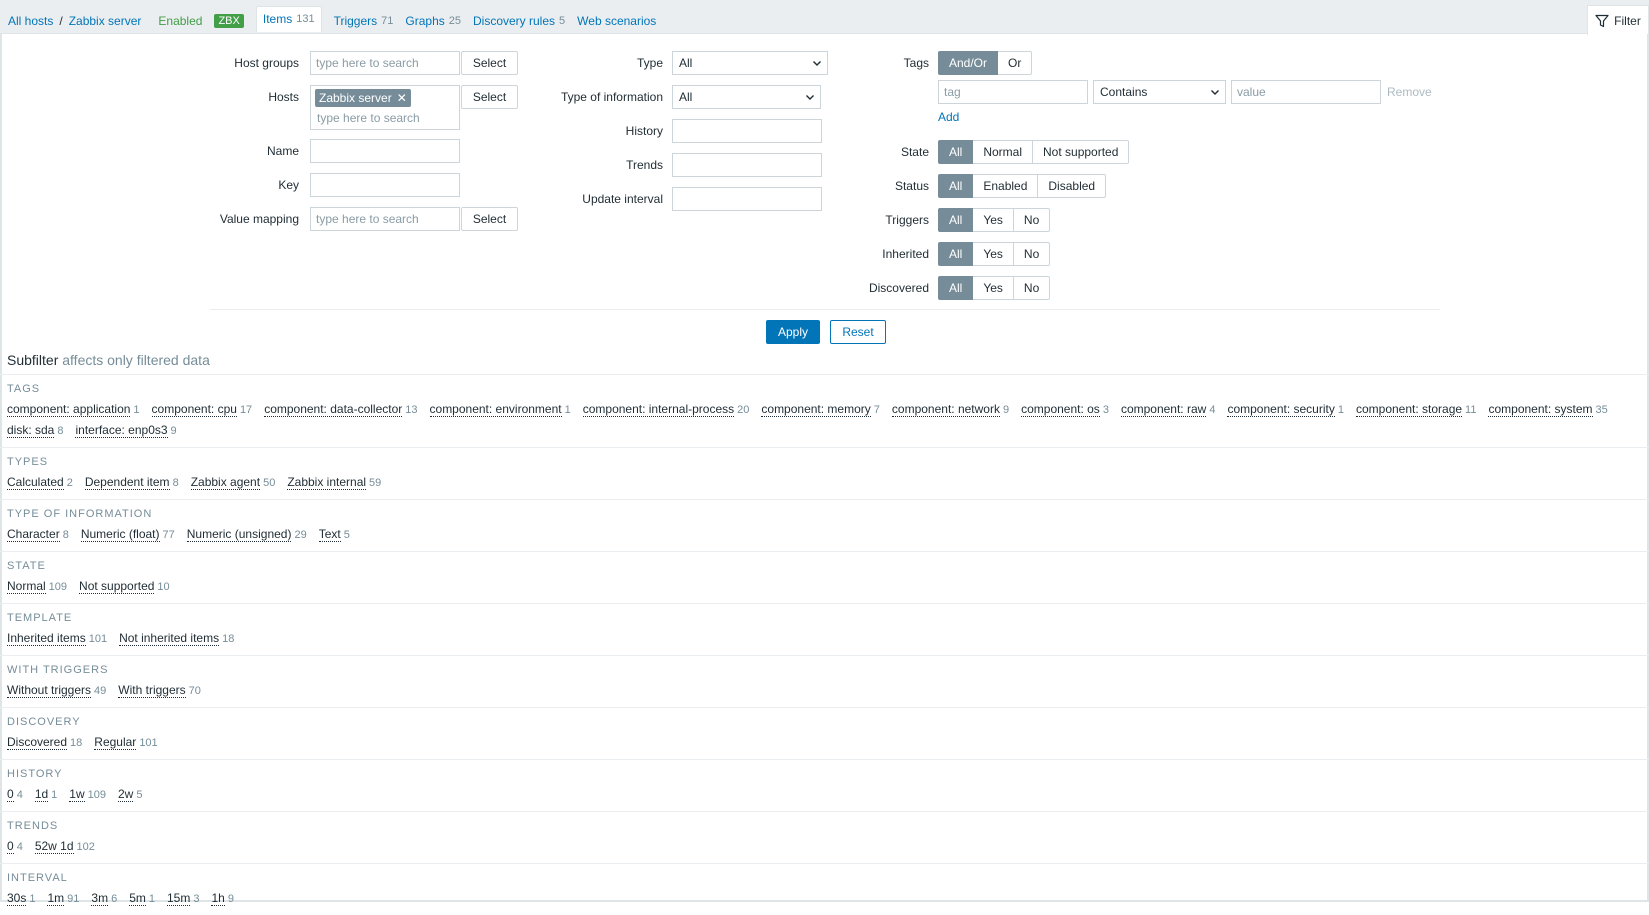  I want to click on tag-name-input, so click(1013, 92).